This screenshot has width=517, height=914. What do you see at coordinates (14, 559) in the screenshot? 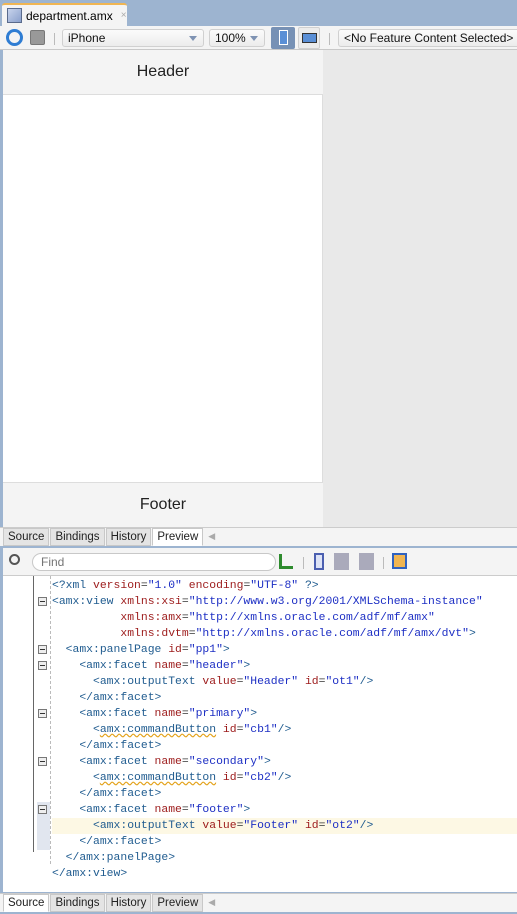
I see `search-icon` at bounding box center [14, 559].